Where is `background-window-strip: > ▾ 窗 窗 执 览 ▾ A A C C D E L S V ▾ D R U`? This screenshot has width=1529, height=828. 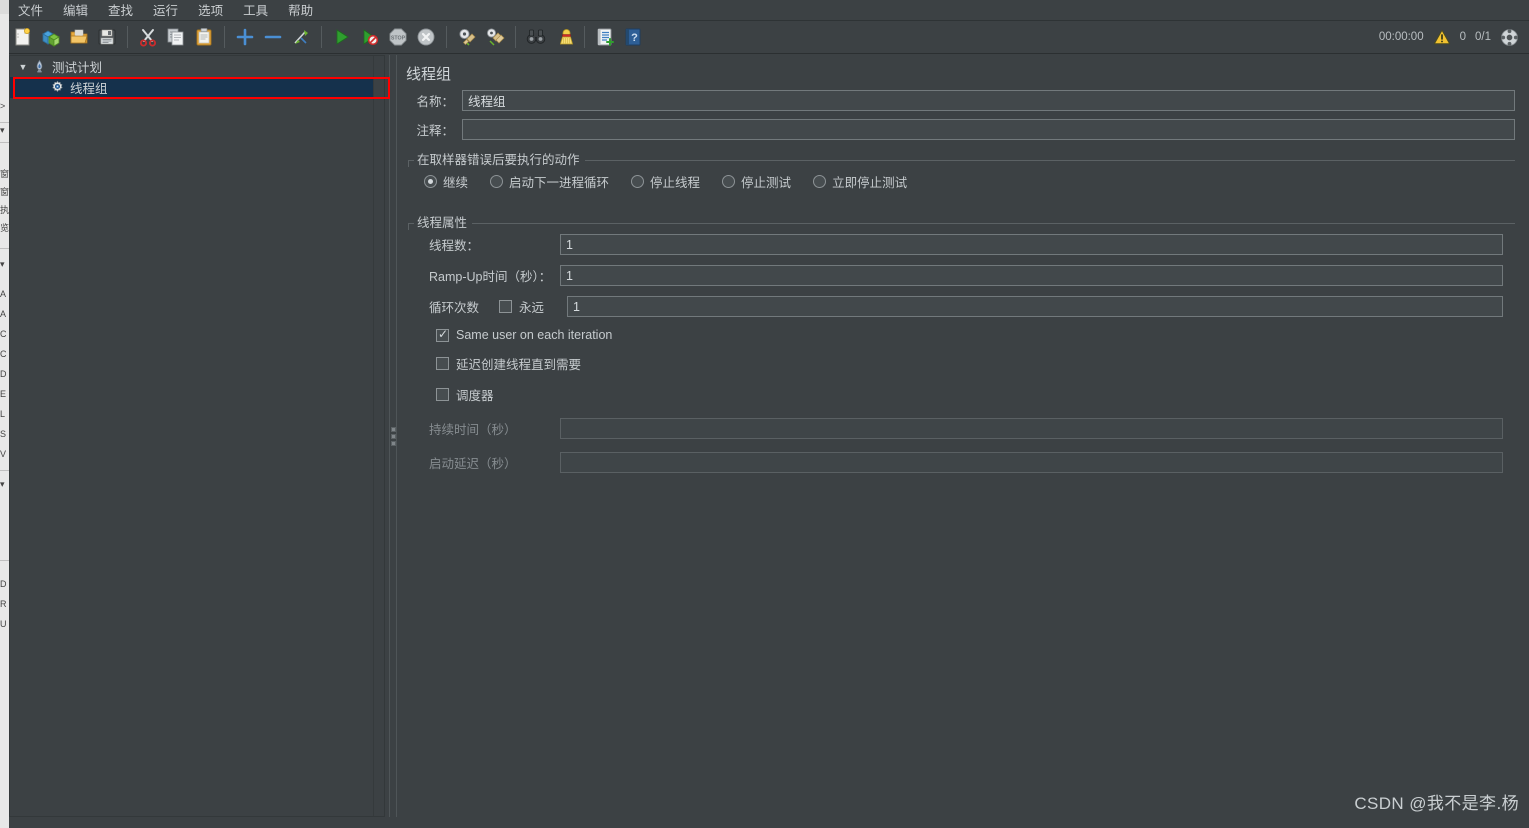
background-window-strip: > ▾ 窗 窗 执 览 ▾ A A C C D E L S V ▾ D R U is located at coordinates (4, 414).